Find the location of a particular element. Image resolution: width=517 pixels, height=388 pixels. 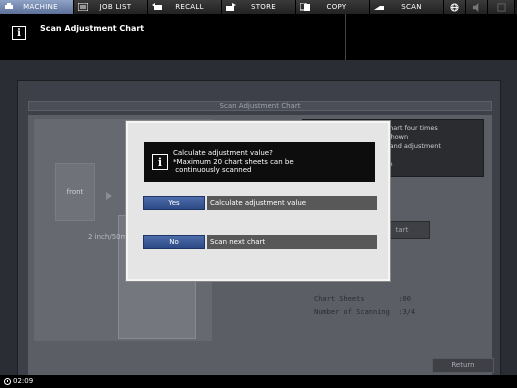

return-button: Return is located at coordinates (463, 365).